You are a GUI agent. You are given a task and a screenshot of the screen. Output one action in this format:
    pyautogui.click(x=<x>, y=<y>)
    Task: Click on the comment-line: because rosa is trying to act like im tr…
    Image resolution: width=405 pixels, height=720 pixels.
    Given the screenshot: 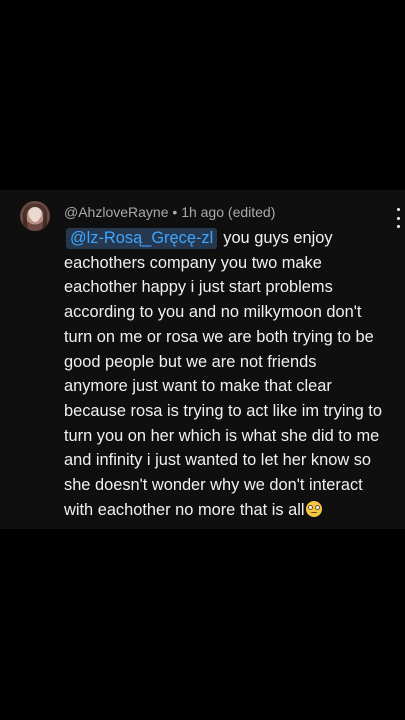 What is the action you would take?
    pyautogui.click(x=223, y=410)
    